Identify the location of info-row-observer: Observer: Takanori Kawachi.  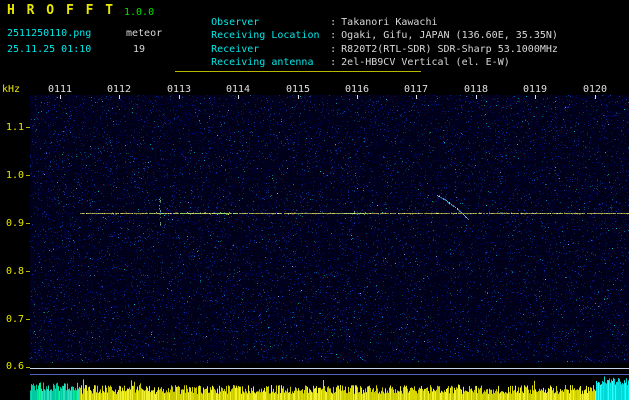
(366, 17).